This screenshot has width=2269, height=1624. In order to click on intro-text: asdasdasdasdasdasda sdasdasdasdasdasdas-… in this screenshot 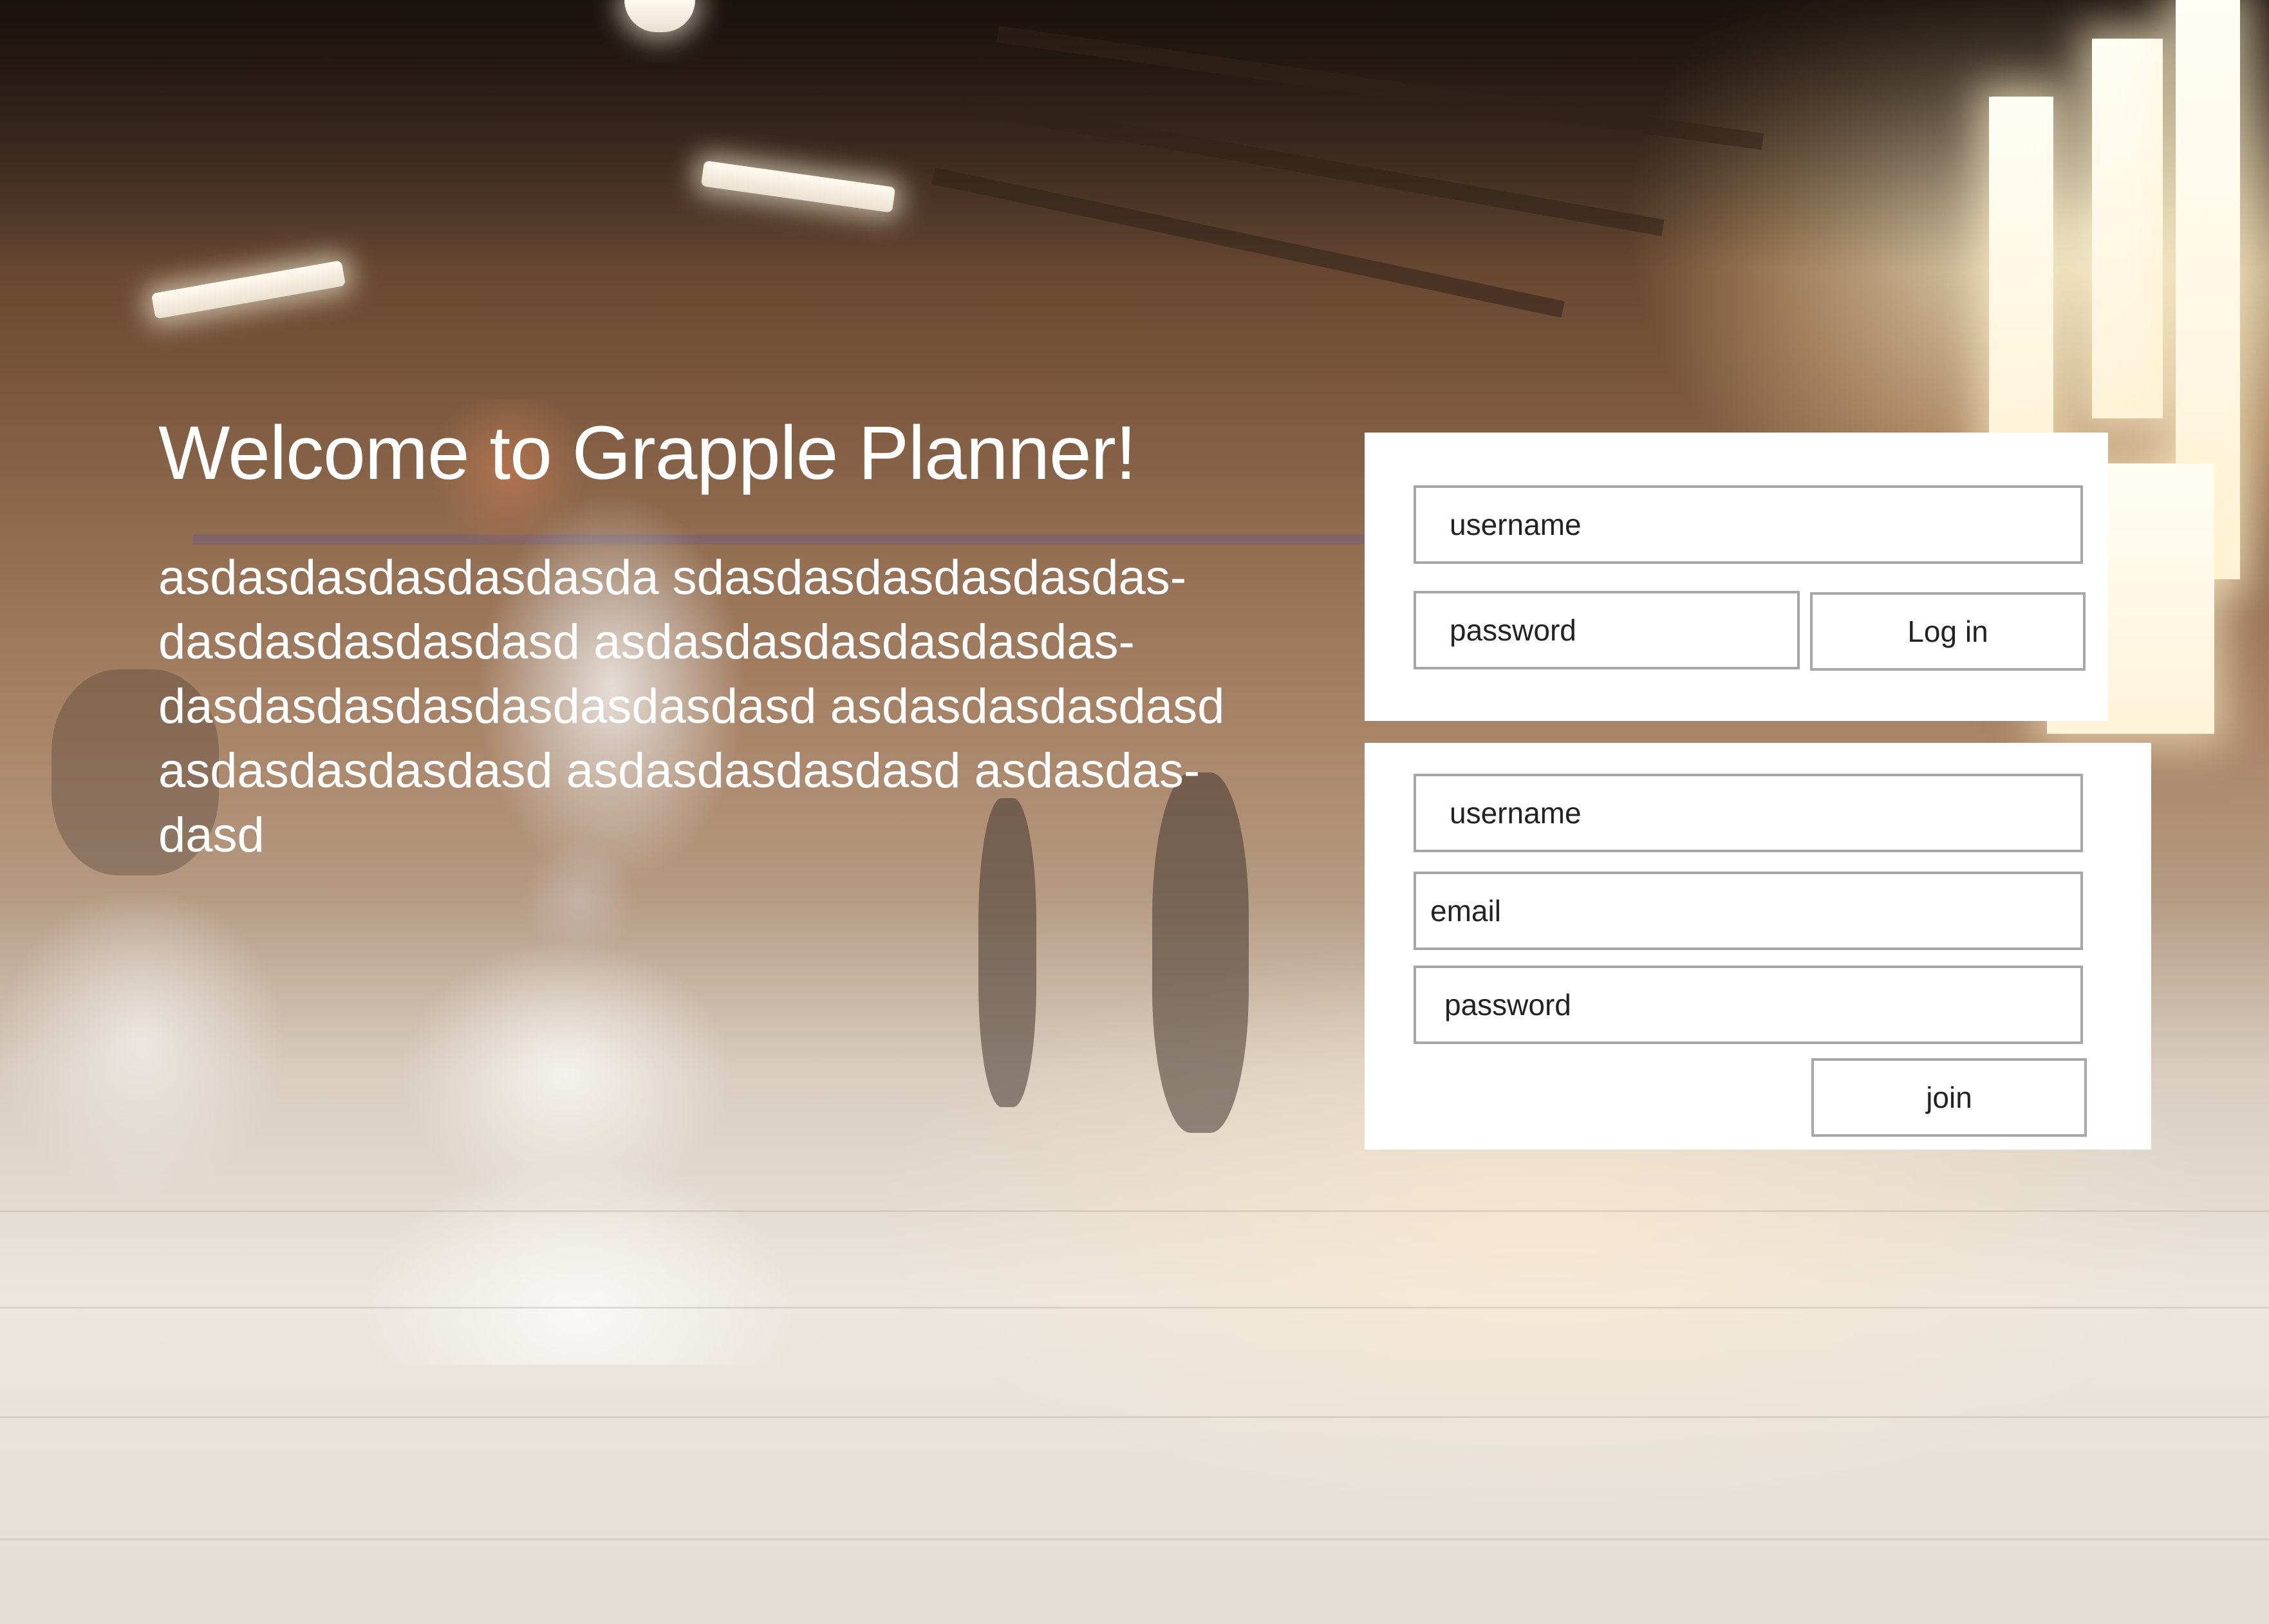, I will do `click(691, 706)`.